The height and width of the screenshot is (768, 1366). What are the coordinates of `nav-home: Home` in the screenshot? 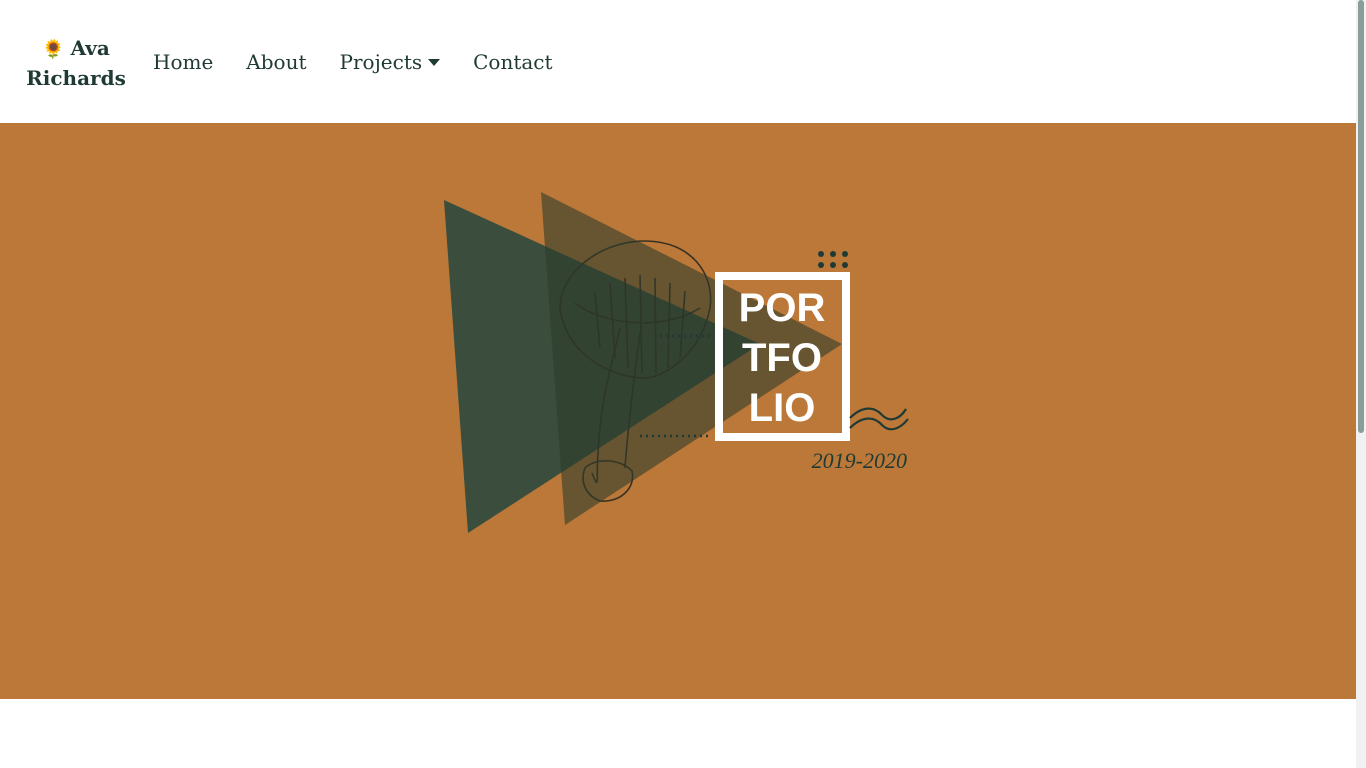 It's located at (183, 62).